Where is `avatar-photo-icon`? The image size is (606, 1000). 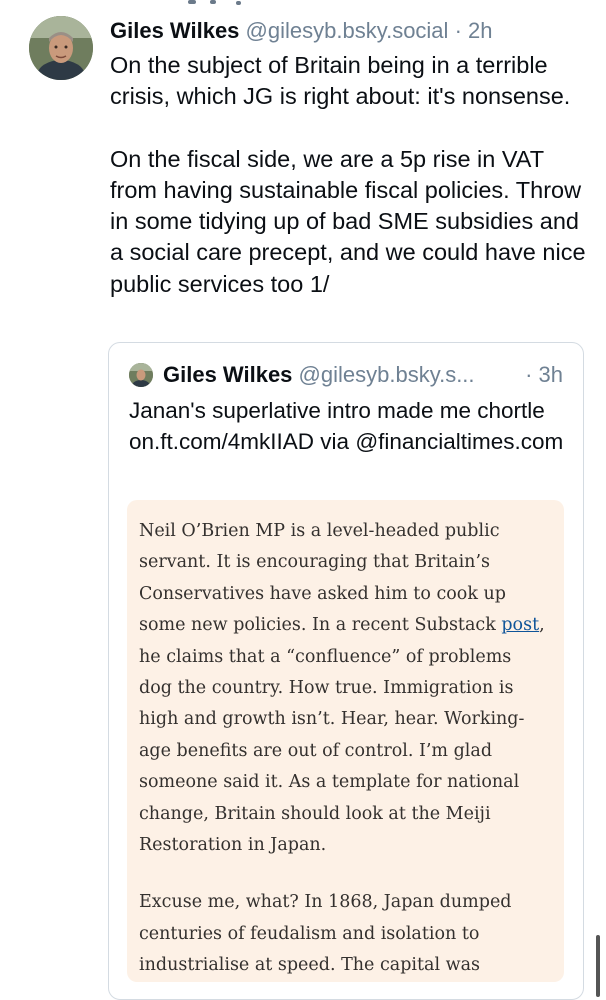
avatar-photo-icon is located at coordinates (61, 48).